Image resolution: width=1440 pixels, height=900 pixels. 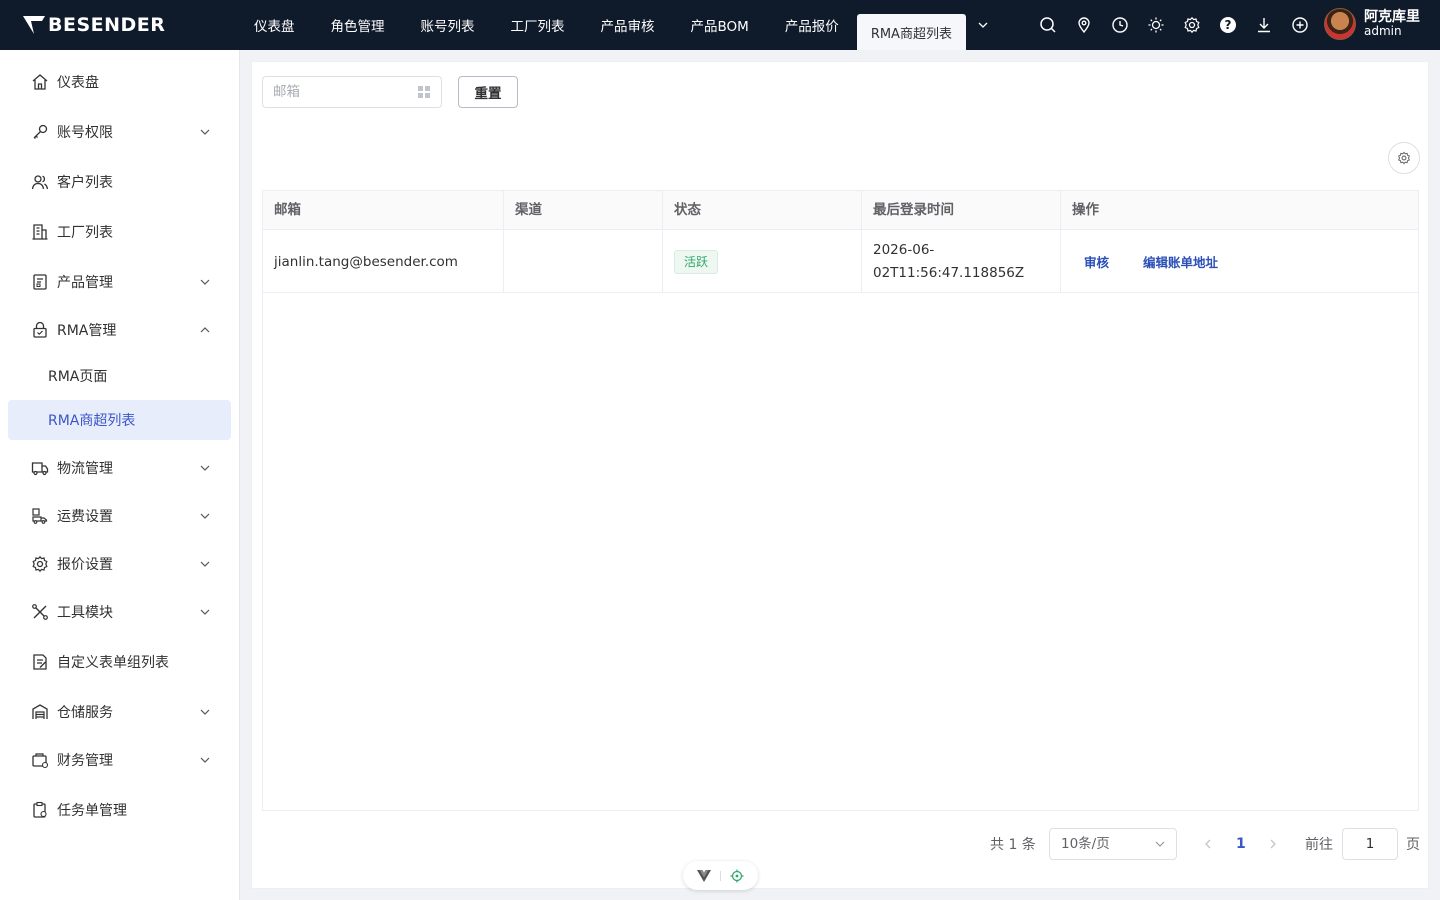 I want to click on floating-devtools-bar, so click(x=720, y=875).